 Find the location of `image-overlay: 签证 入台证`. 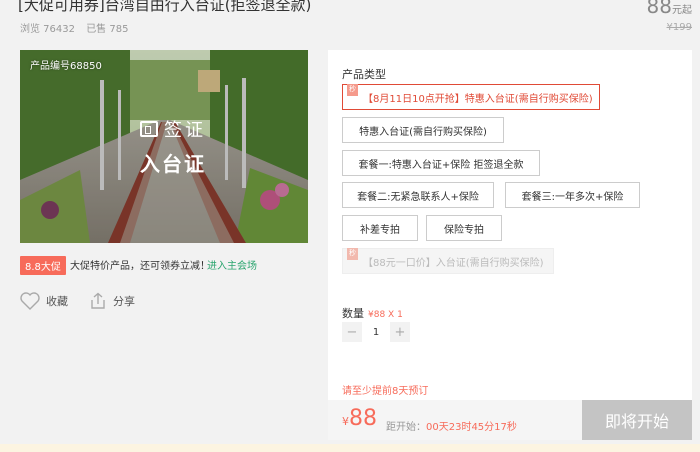

image-overlay: 签证 入台证 is located at coordinates (173, 146).